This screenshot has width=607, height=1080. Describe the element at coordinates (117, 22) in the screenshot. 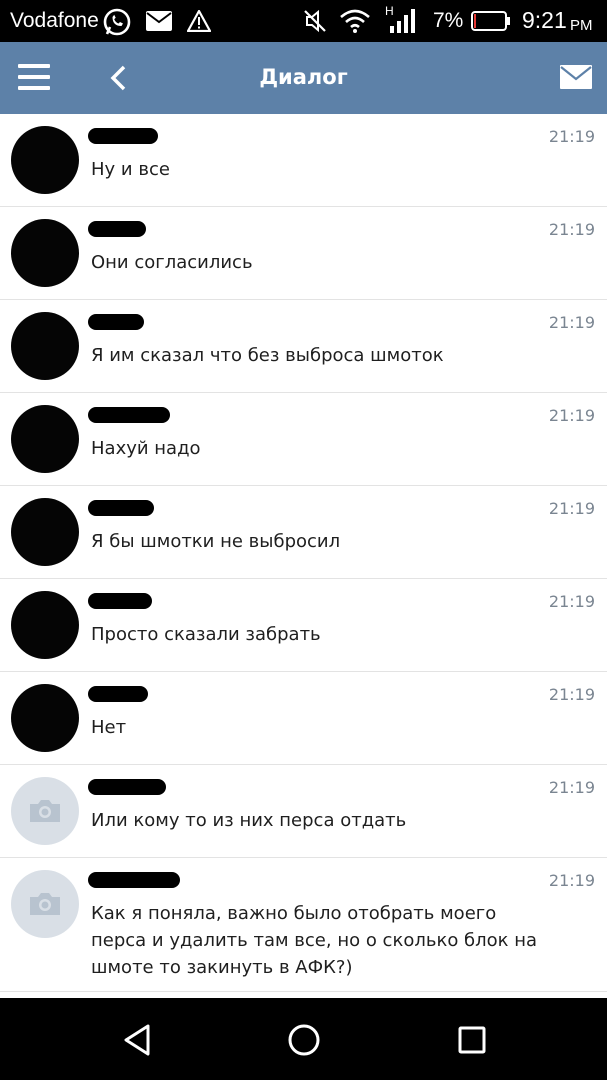

I see `whatsapp-icon` at that location.